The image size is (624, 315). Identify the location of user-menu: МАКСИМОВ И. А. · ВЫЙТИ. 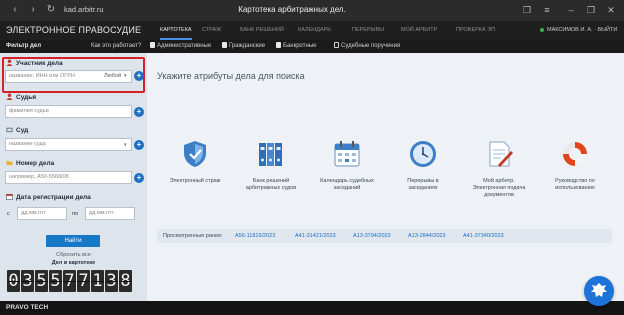
(578, 30).